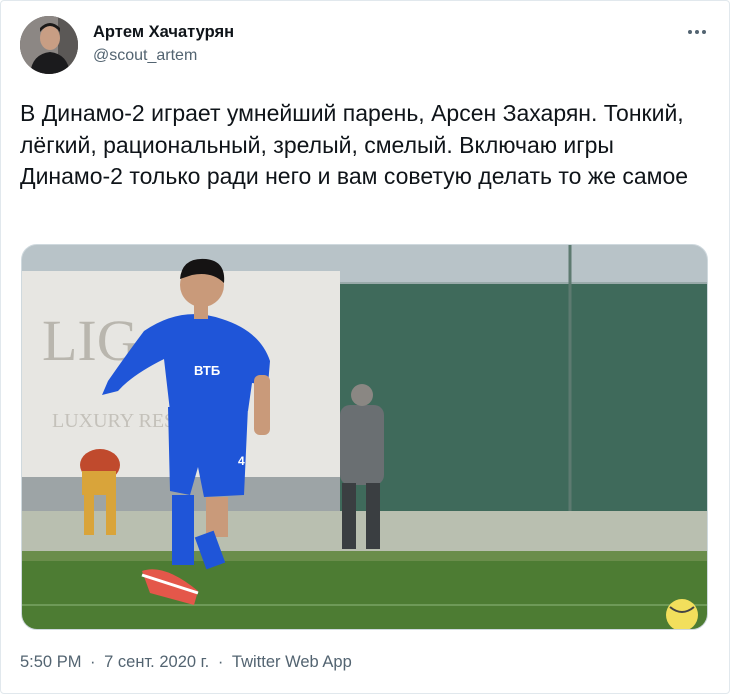 The image size is (730, 694). Describe the element at coordinates (292, 662) in the screenshot. I see `tweet-source: Twitter Web App` at that location.